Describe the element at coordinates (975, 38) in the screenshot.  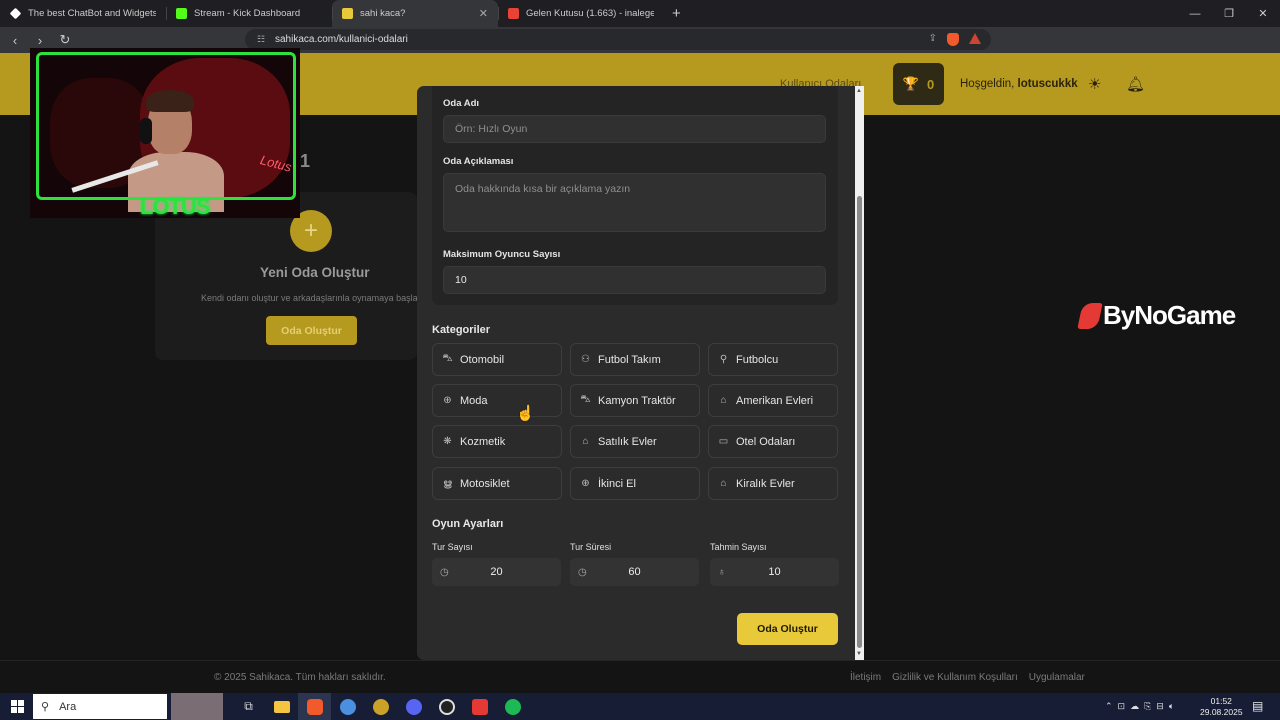
I see `brave-rewards-icon` at that location.